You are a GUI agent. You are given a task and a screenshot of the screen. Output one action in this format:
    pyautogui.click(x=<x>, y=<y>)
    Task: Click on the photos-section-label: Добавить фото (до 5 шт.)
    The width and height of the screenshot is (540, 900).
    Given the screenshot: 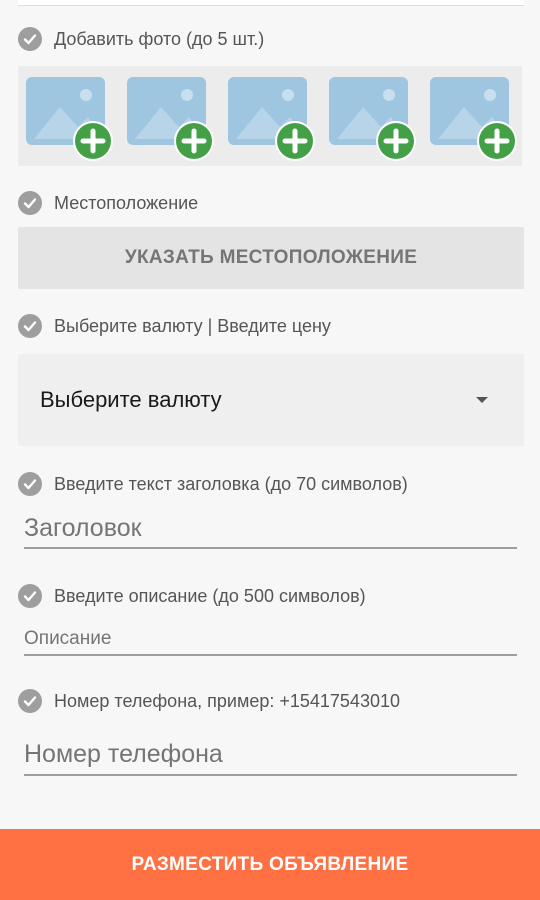 What is the action you would take?
    pyautogui.click(x=141, y=39)
    